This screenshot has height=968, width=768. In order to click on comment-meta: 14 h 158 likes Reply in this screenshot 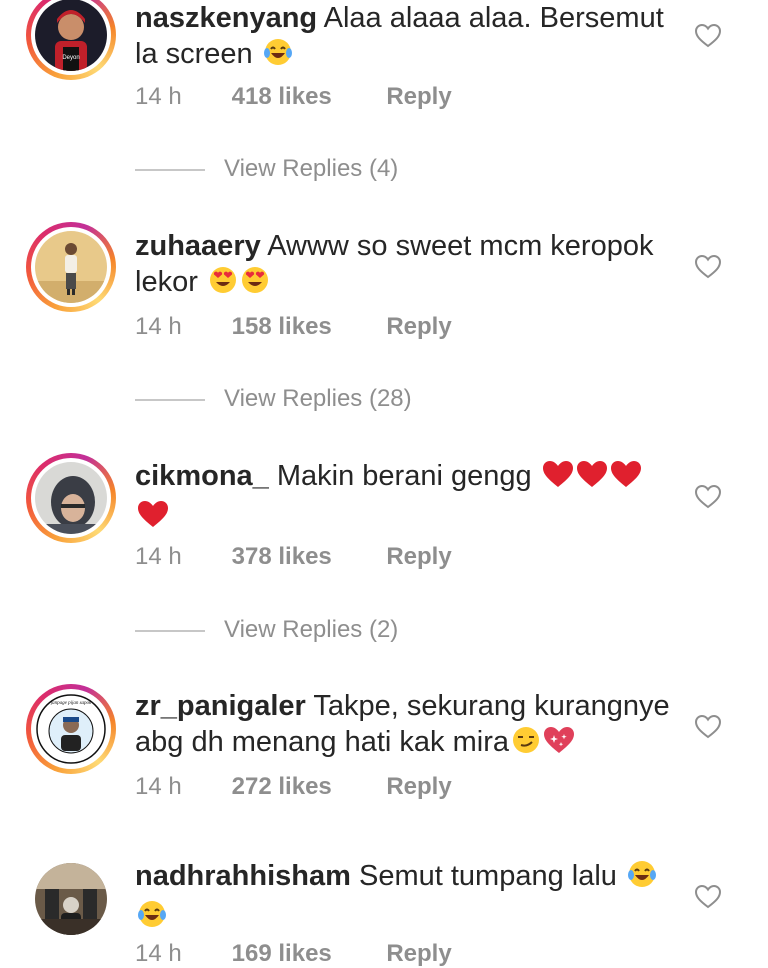, I will do `click(293, 327)`.